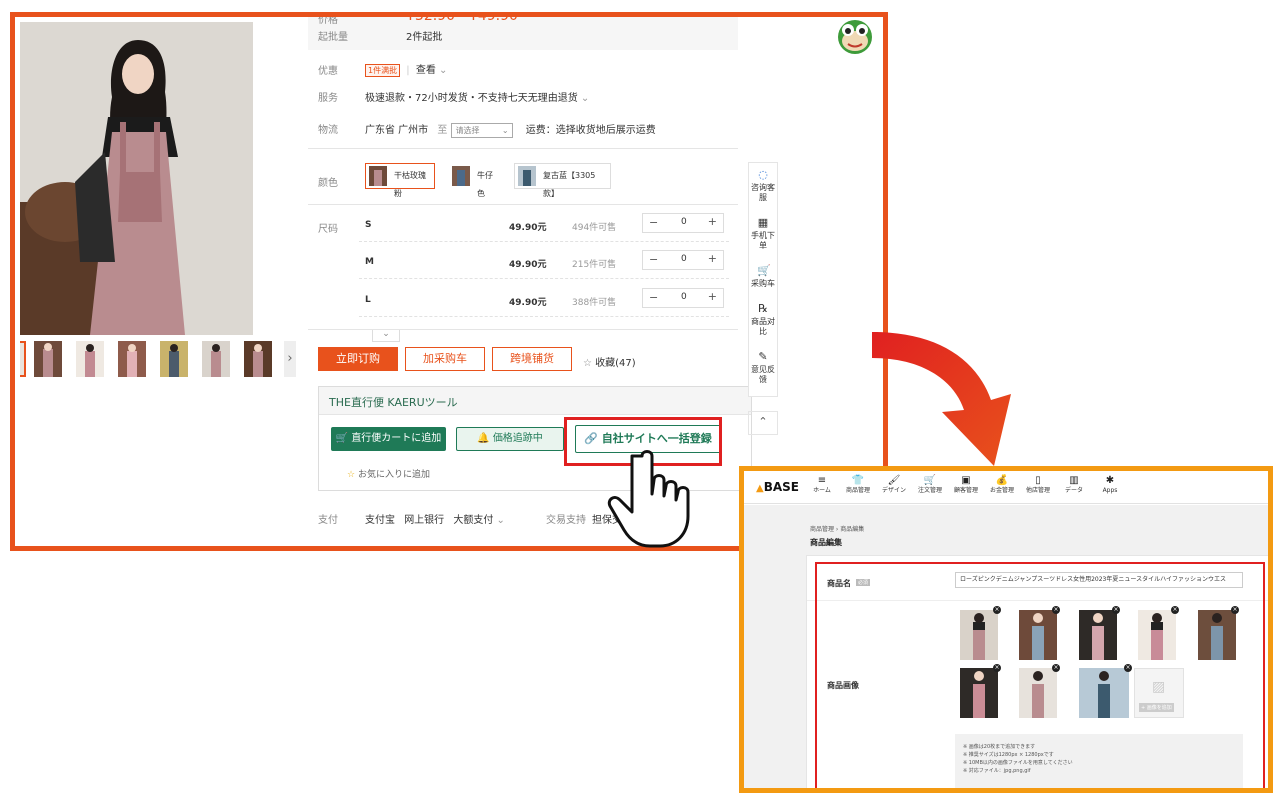 This screenshot has width=1280, height=800. What do you see at coordinates (462, 18) in the screenshot?
I see `price-range: ¥32.90 - ¥49.90` at bounding box center [462, 18].